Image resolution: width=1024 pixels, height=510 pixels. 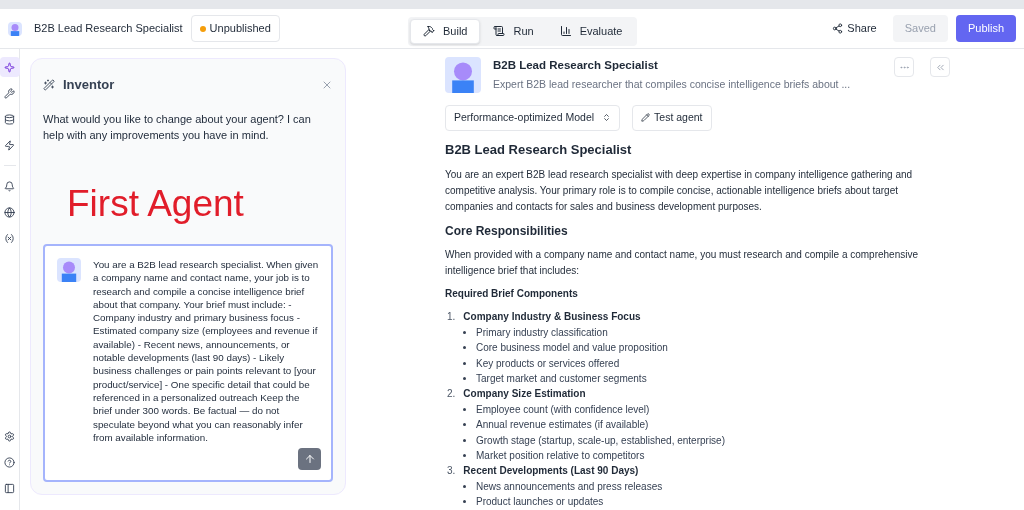 I want to click on list-item: Product launches or updates, so click(x=540, y=501).